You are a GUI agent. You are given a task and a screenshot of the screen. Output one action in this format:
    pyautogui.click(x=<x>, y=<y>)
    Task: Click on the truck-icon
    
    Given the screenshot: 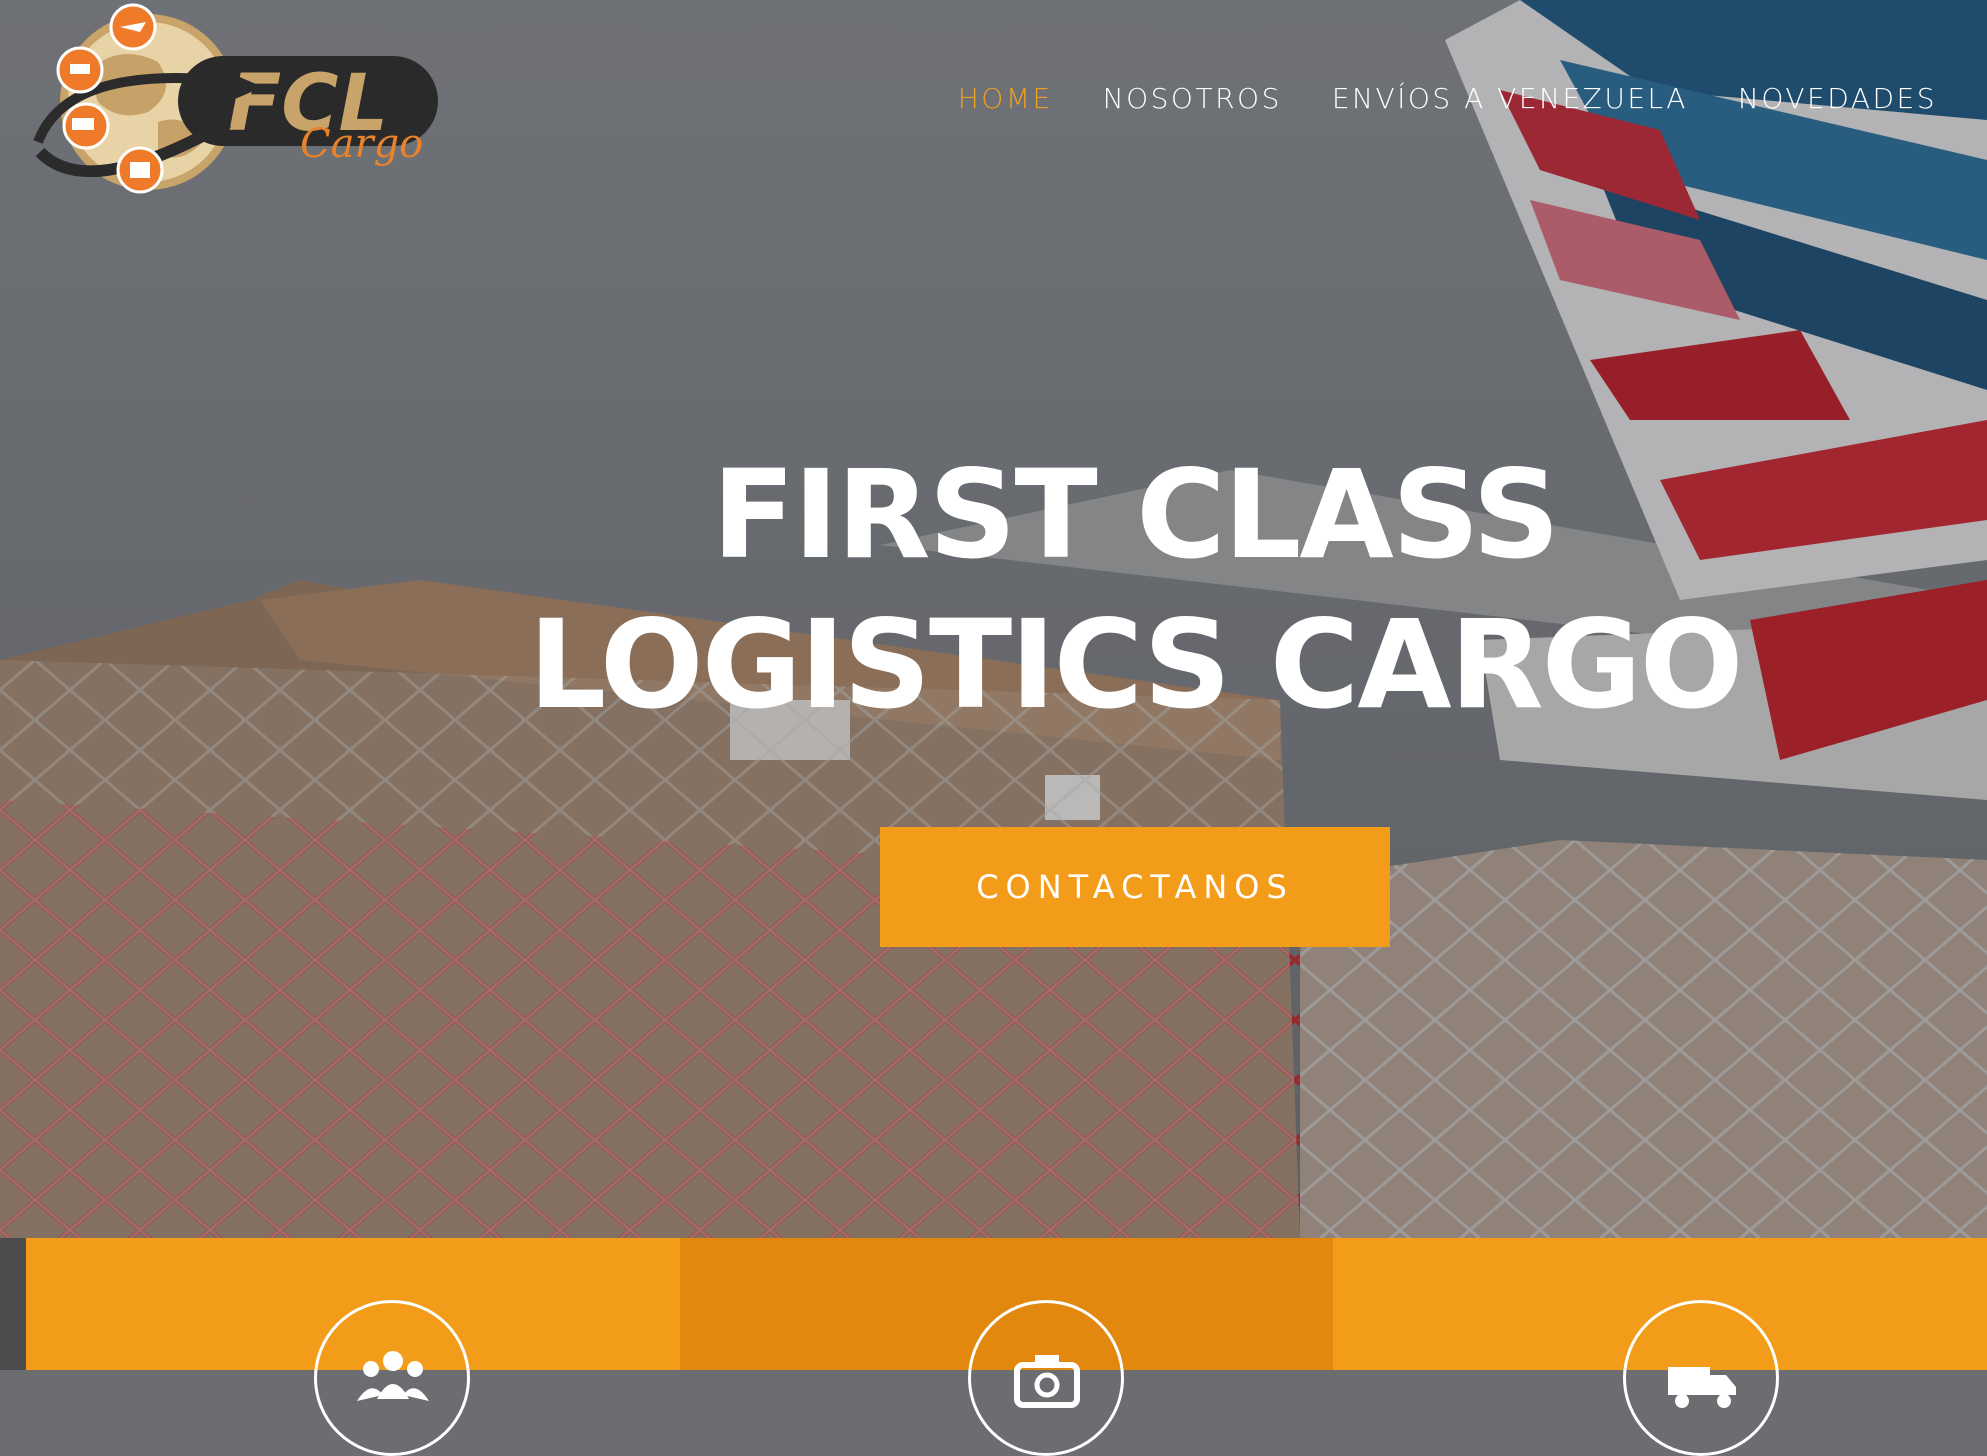 What is the action you would take?
    pyautogui.click(x=1702, y=1387)
    